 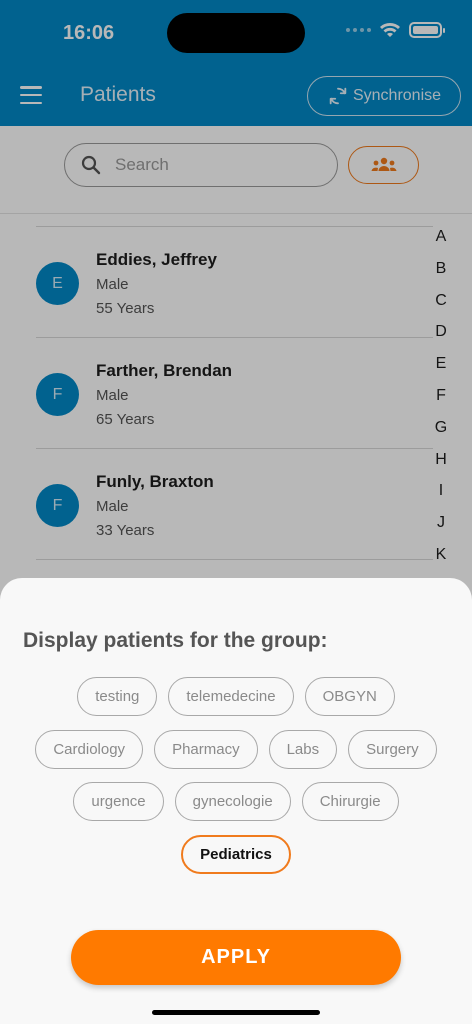 What do you see at coordinates (350, 801) in the screenshot?
I see `group-chip-chirurgie: Chirurgie` at bounding box center [350, 801].